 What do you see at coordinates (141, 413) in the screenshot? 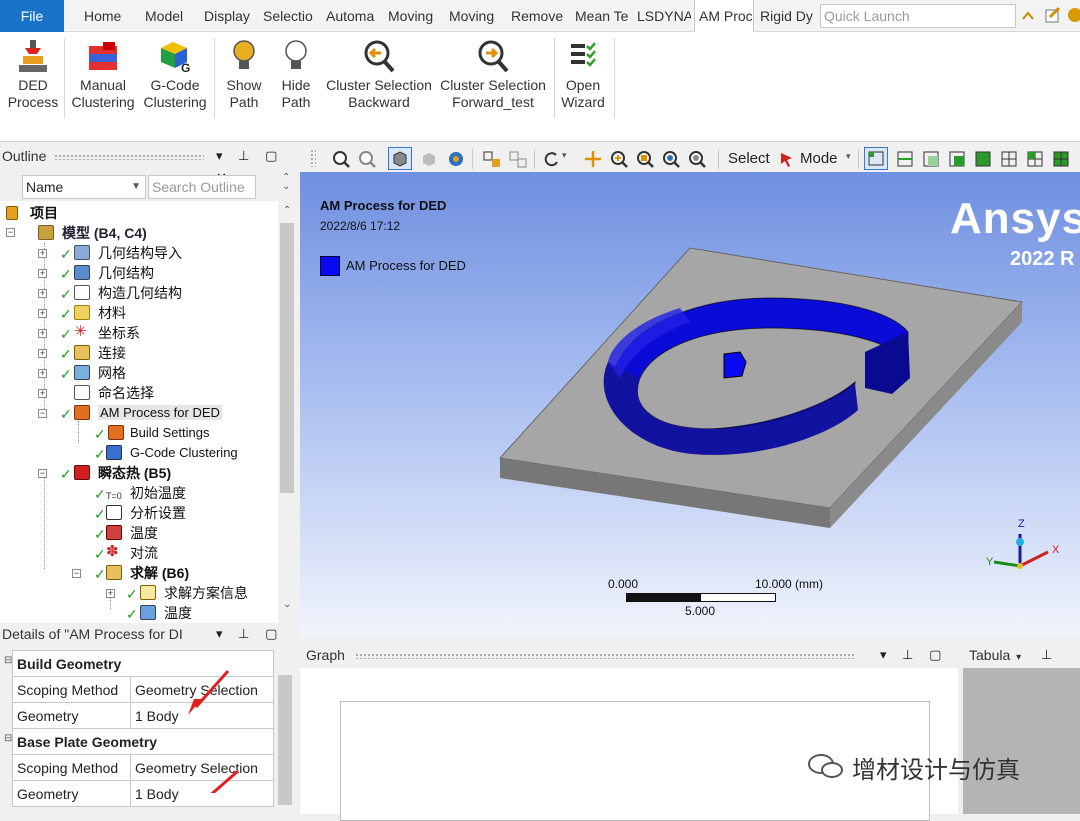
I see `tree-node-am-process: ✓ AM Process for DED` at bounding box center [141, 413].